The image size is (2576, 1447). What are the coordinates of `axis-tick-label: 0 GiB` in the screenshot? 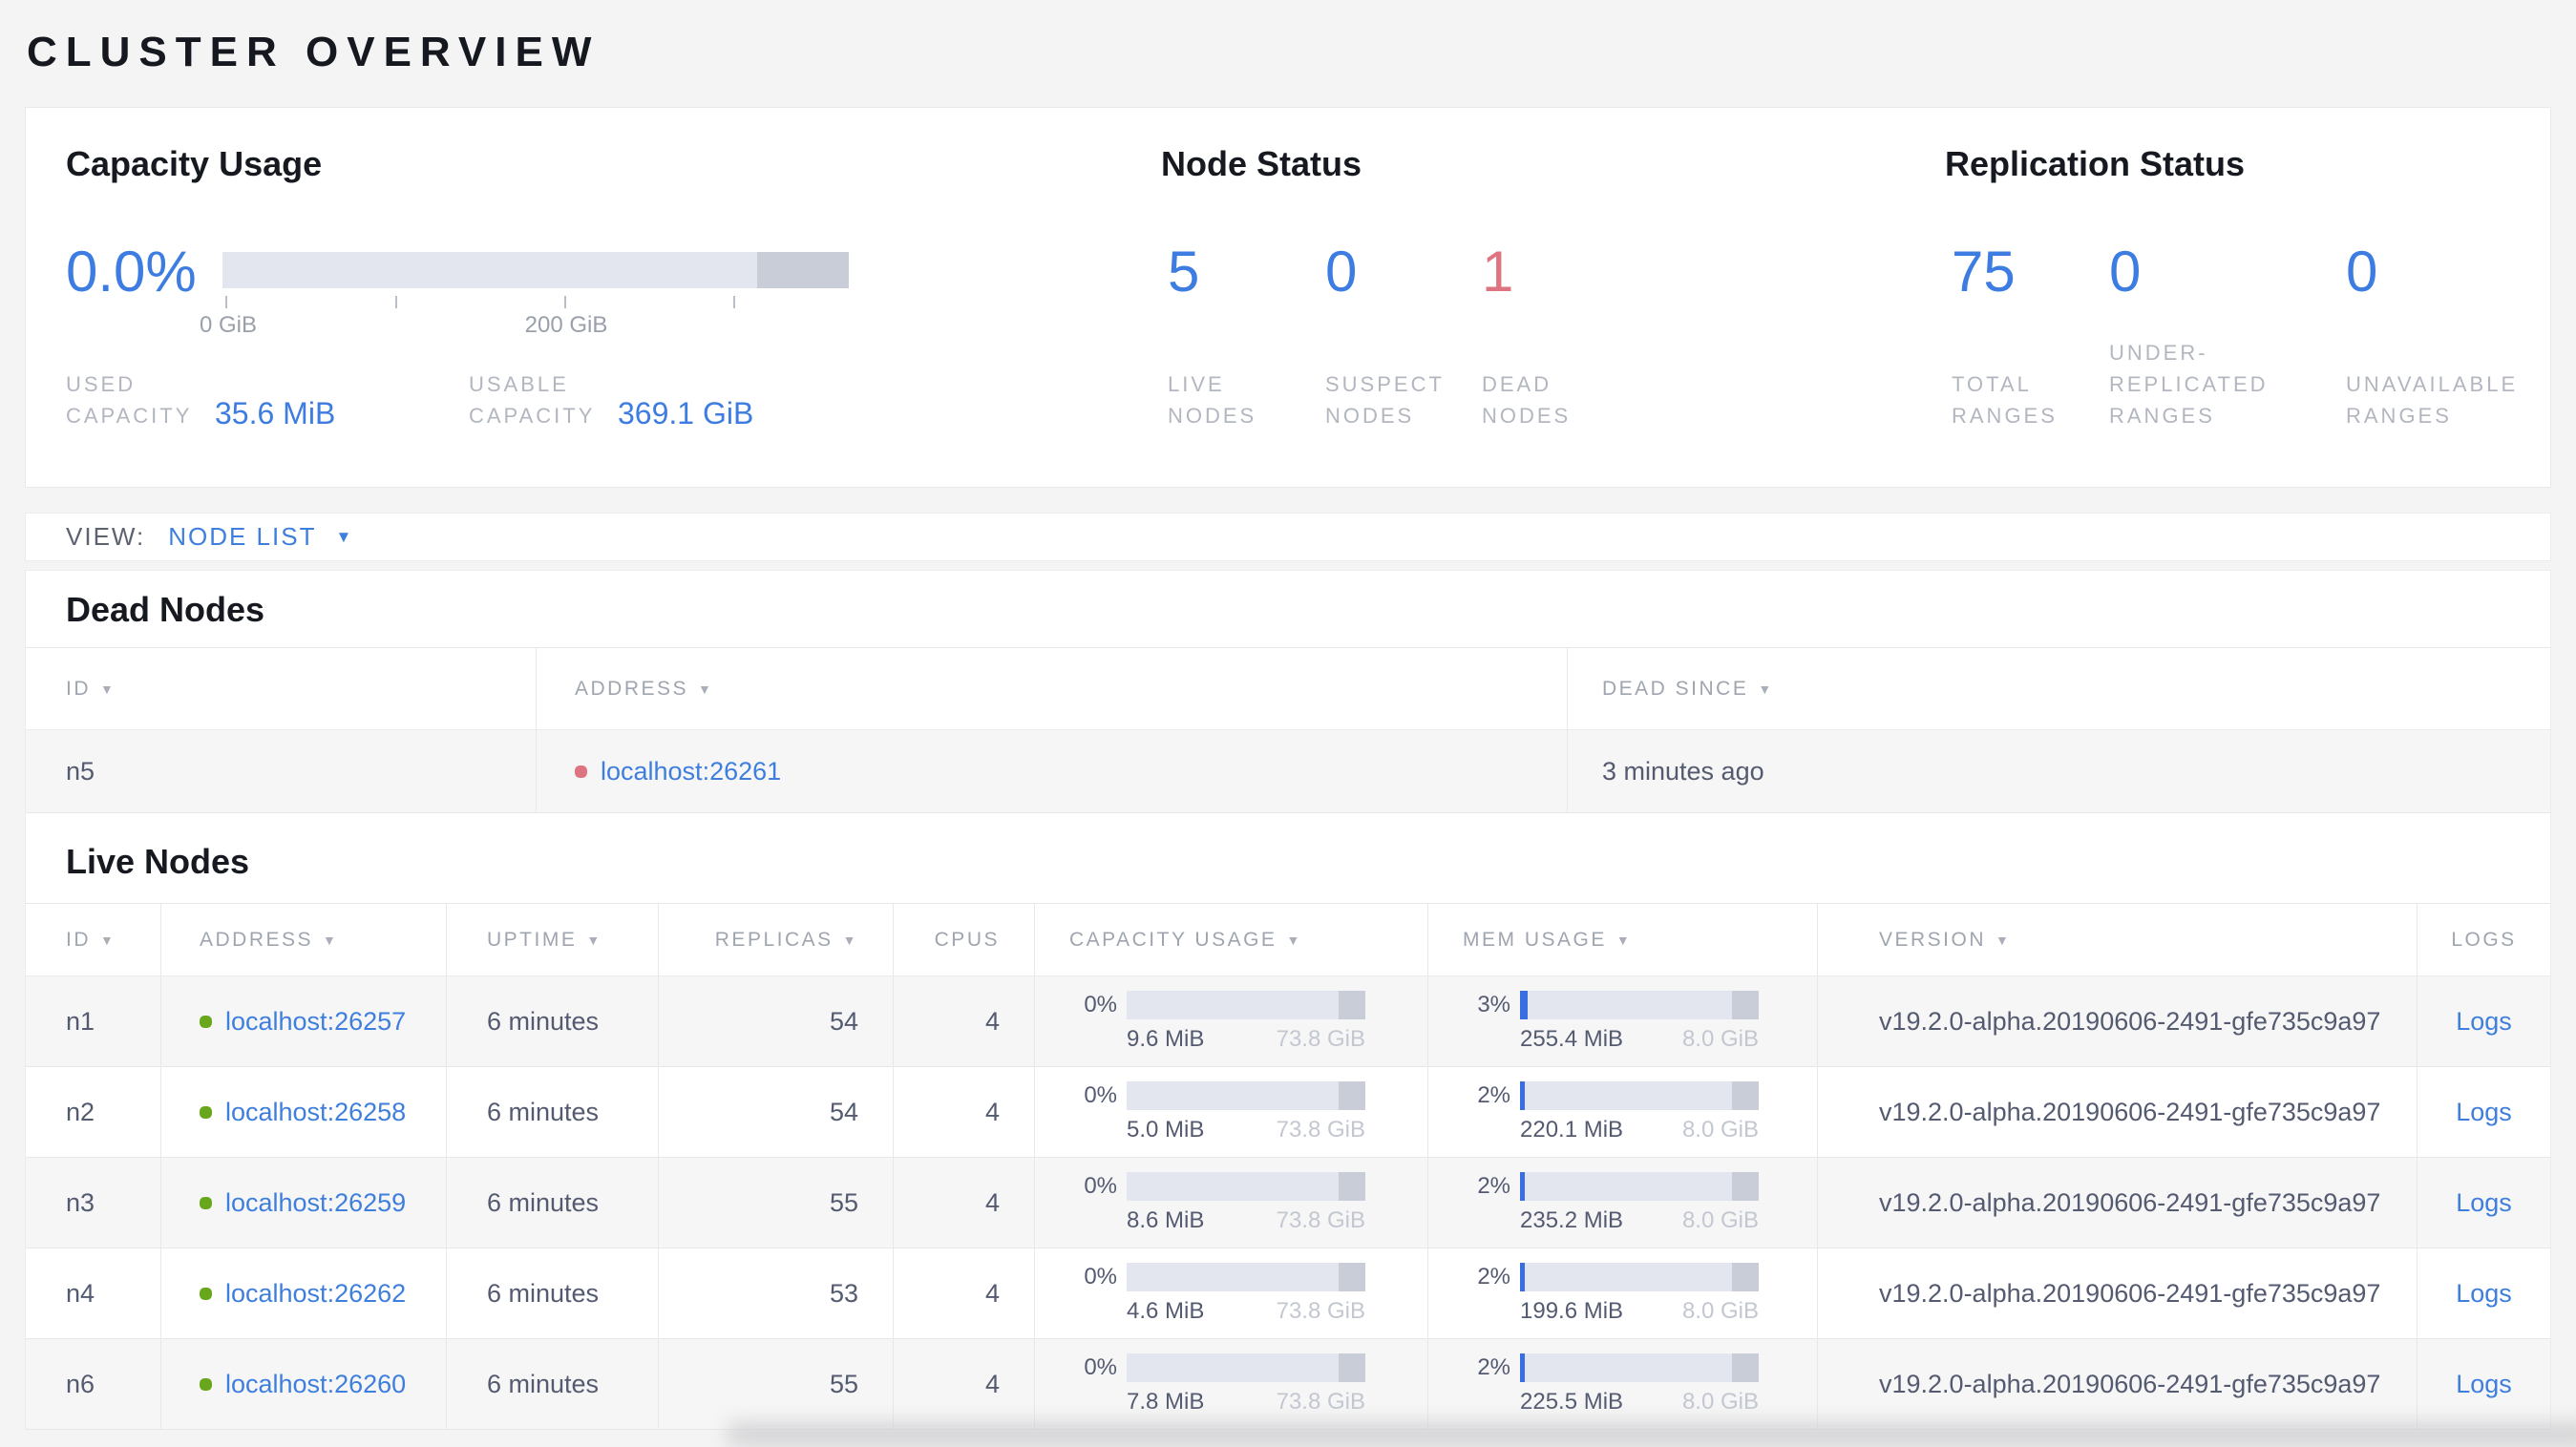 It's located at (228, 325).